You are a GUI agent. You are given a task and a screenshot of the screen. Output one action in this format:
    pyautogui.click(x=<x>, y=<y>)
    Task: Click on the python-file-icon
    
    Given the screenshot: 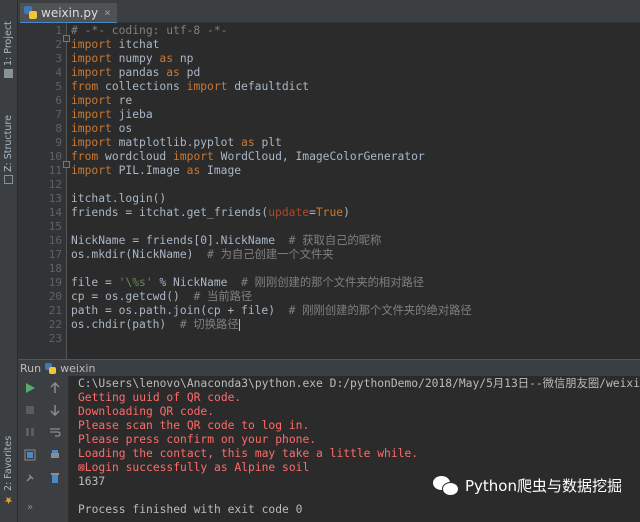 What is the action you would take?
    pyautogui.click(x=30, y=12)
    